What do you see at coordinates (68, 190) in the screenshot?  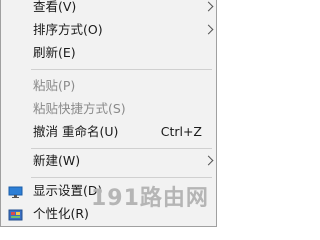 I see `menu-item-display-settings-label: 显示设置(D)` at bounding box center [68, 190].